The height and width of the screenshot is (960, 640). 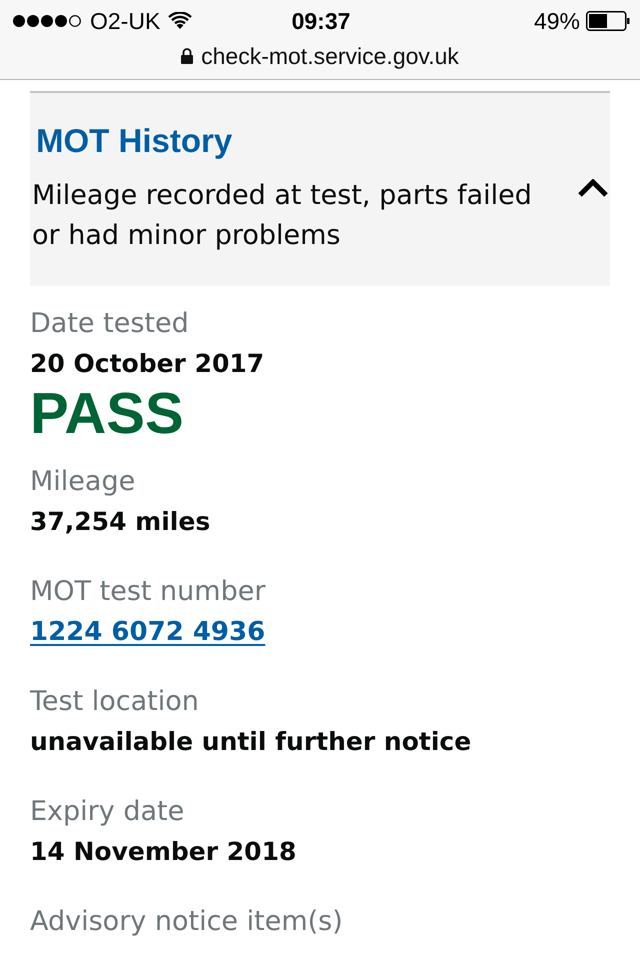 What do you see at coordinates (107, 414) in the screenshot?
I see `test-result: PASS` at bounding box center [107, 414].